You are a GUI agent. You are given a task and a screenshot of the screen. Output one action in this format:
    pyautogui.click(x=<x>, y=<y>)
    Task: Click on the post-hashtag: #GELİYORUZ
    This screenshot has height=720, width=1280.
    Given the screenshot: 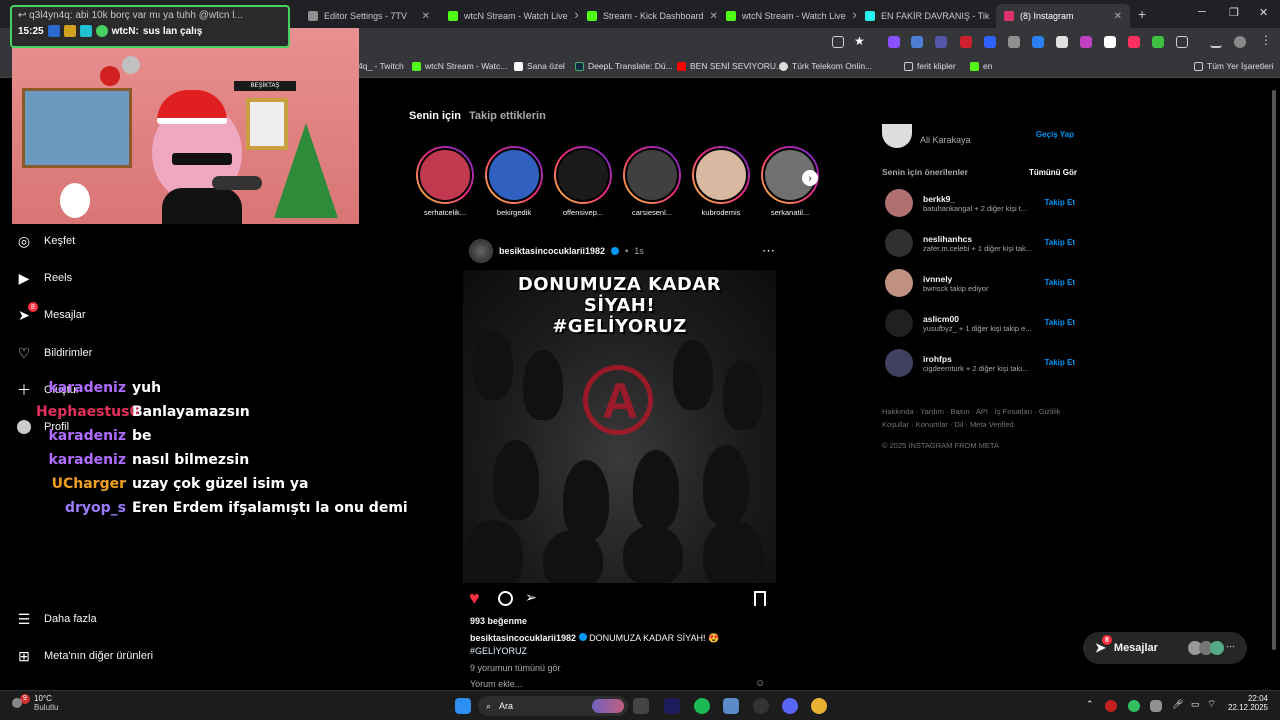 What is the action you would take?
    pyautogui.click(x=498, y=651)
    